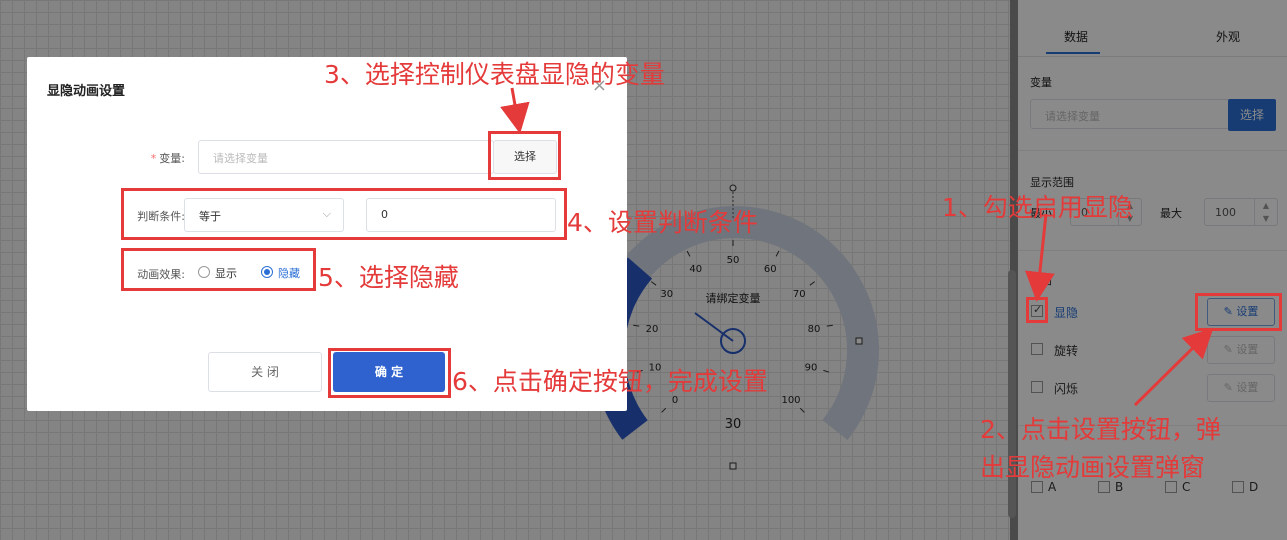 This screenshot has width=1287, height=540. I want to click on annotation-step5: 5、选择隐藏, so click(388, 277).